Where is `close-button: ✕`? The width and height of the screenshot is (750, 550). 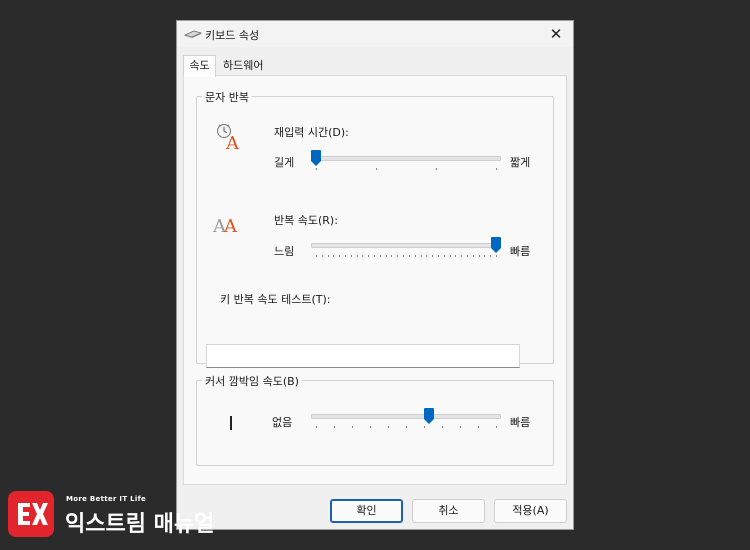 close-button: ✕ is located at coordinates (556, 34).